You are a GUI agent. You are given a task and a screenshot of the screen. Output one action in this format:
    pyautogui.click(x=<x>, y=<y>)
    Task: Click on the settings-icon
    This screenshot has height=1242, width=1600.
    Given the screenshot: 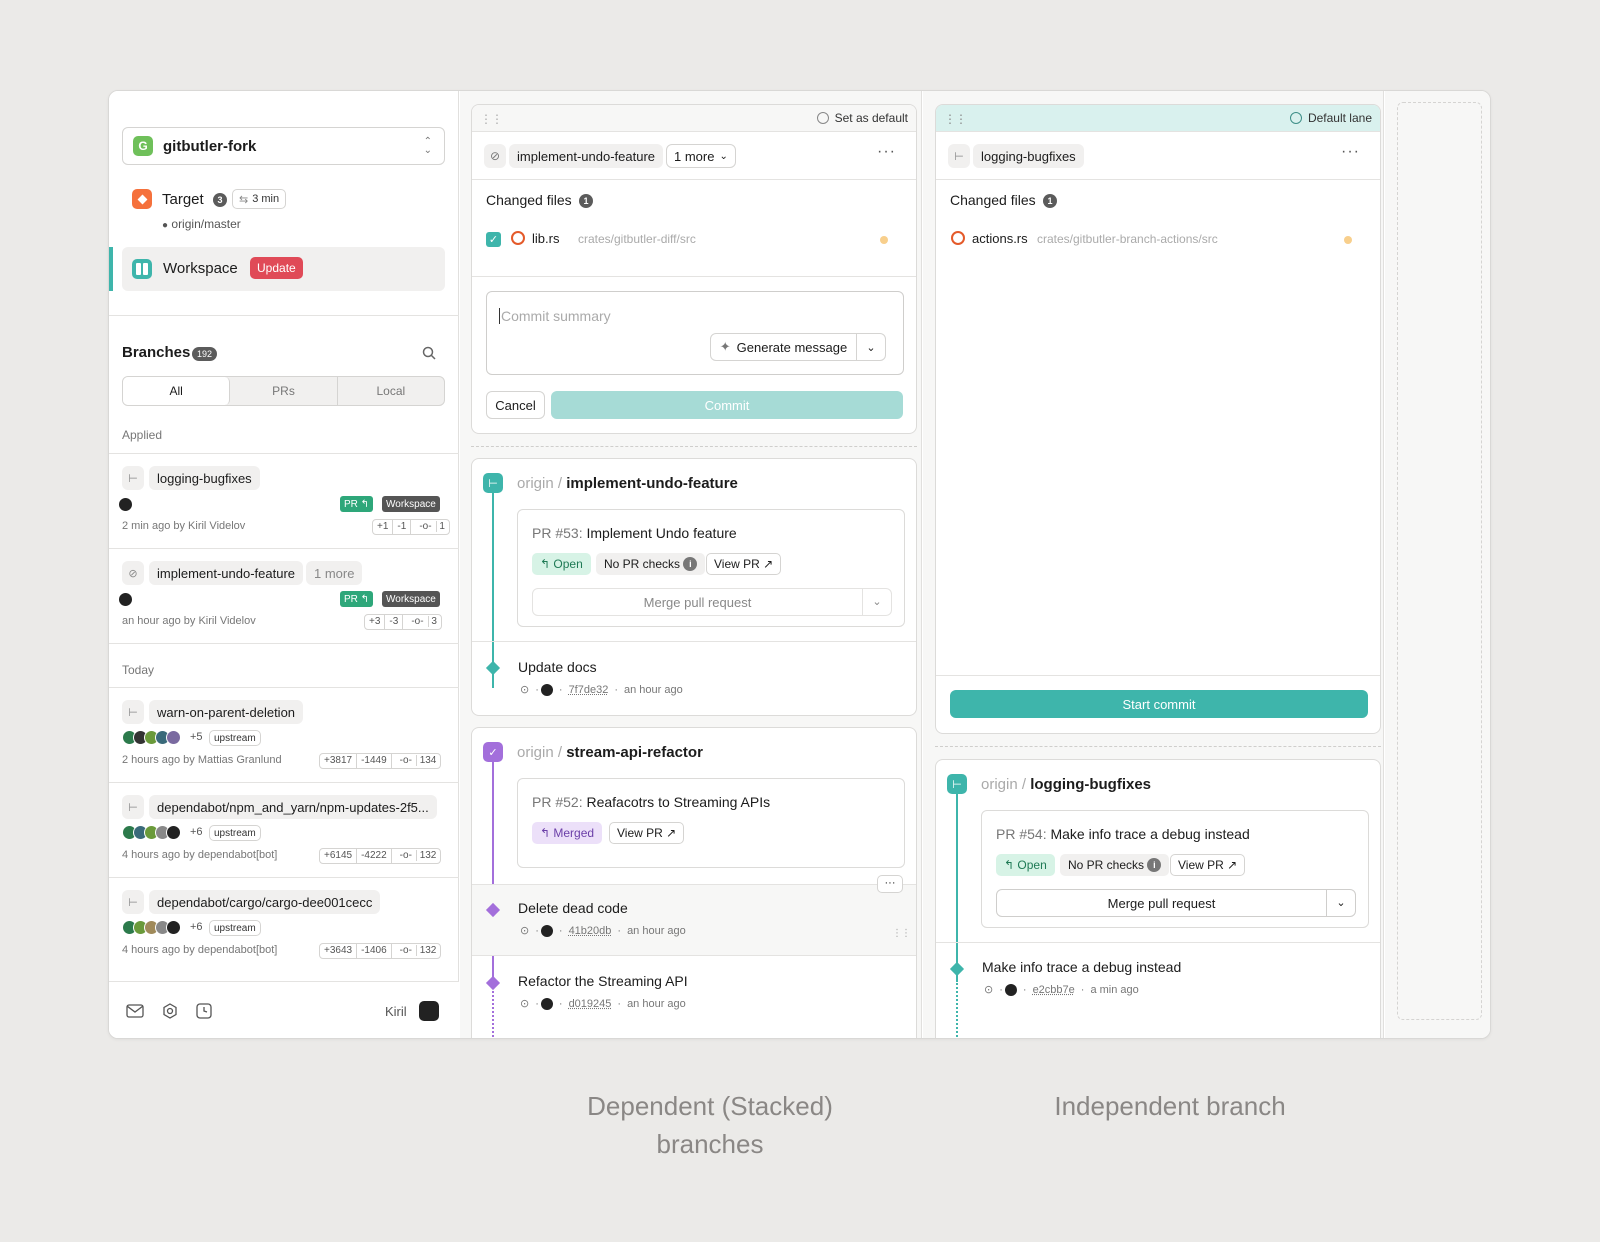 What is the action you would take?
    pyautogui.click(x=170, y=1011)
    